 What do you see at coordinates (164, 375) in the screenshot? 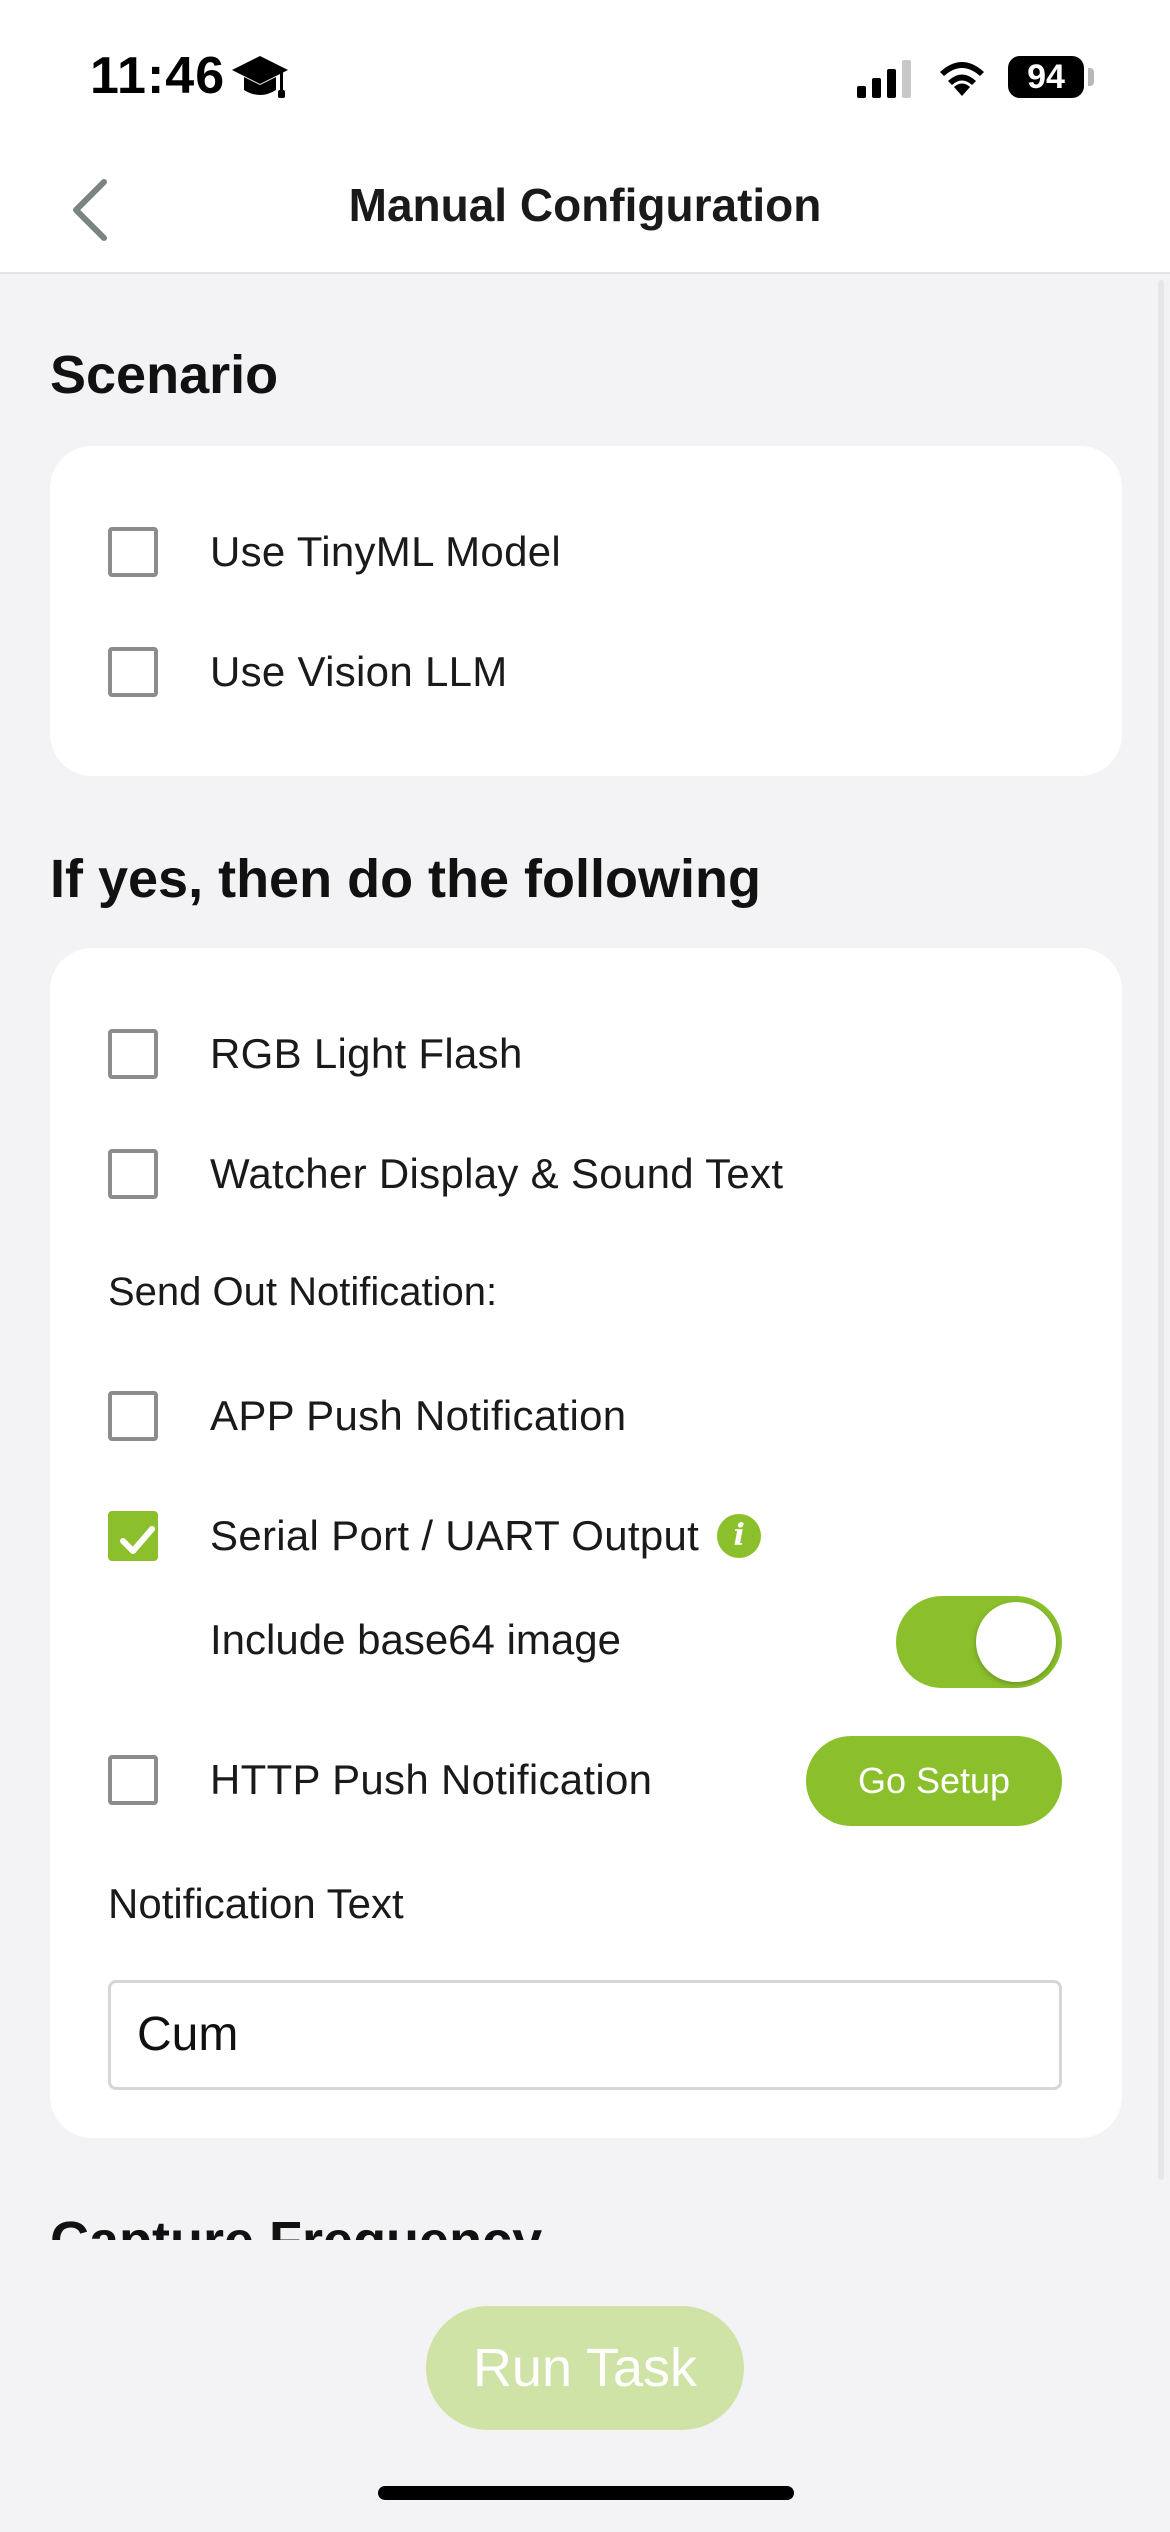
I see `scenario-heading: Scenario` at bounding box center [164, 375].